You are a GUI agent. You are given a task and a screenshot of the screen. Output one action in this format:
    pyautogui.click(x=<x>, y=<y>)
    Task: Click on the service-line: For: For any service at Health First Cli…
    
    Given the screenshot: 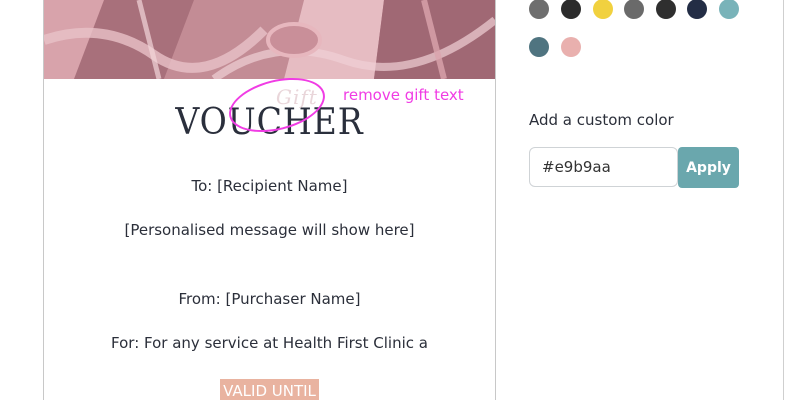 What is the action you would take?
    pyautogui.click(x=269, y=343)
    